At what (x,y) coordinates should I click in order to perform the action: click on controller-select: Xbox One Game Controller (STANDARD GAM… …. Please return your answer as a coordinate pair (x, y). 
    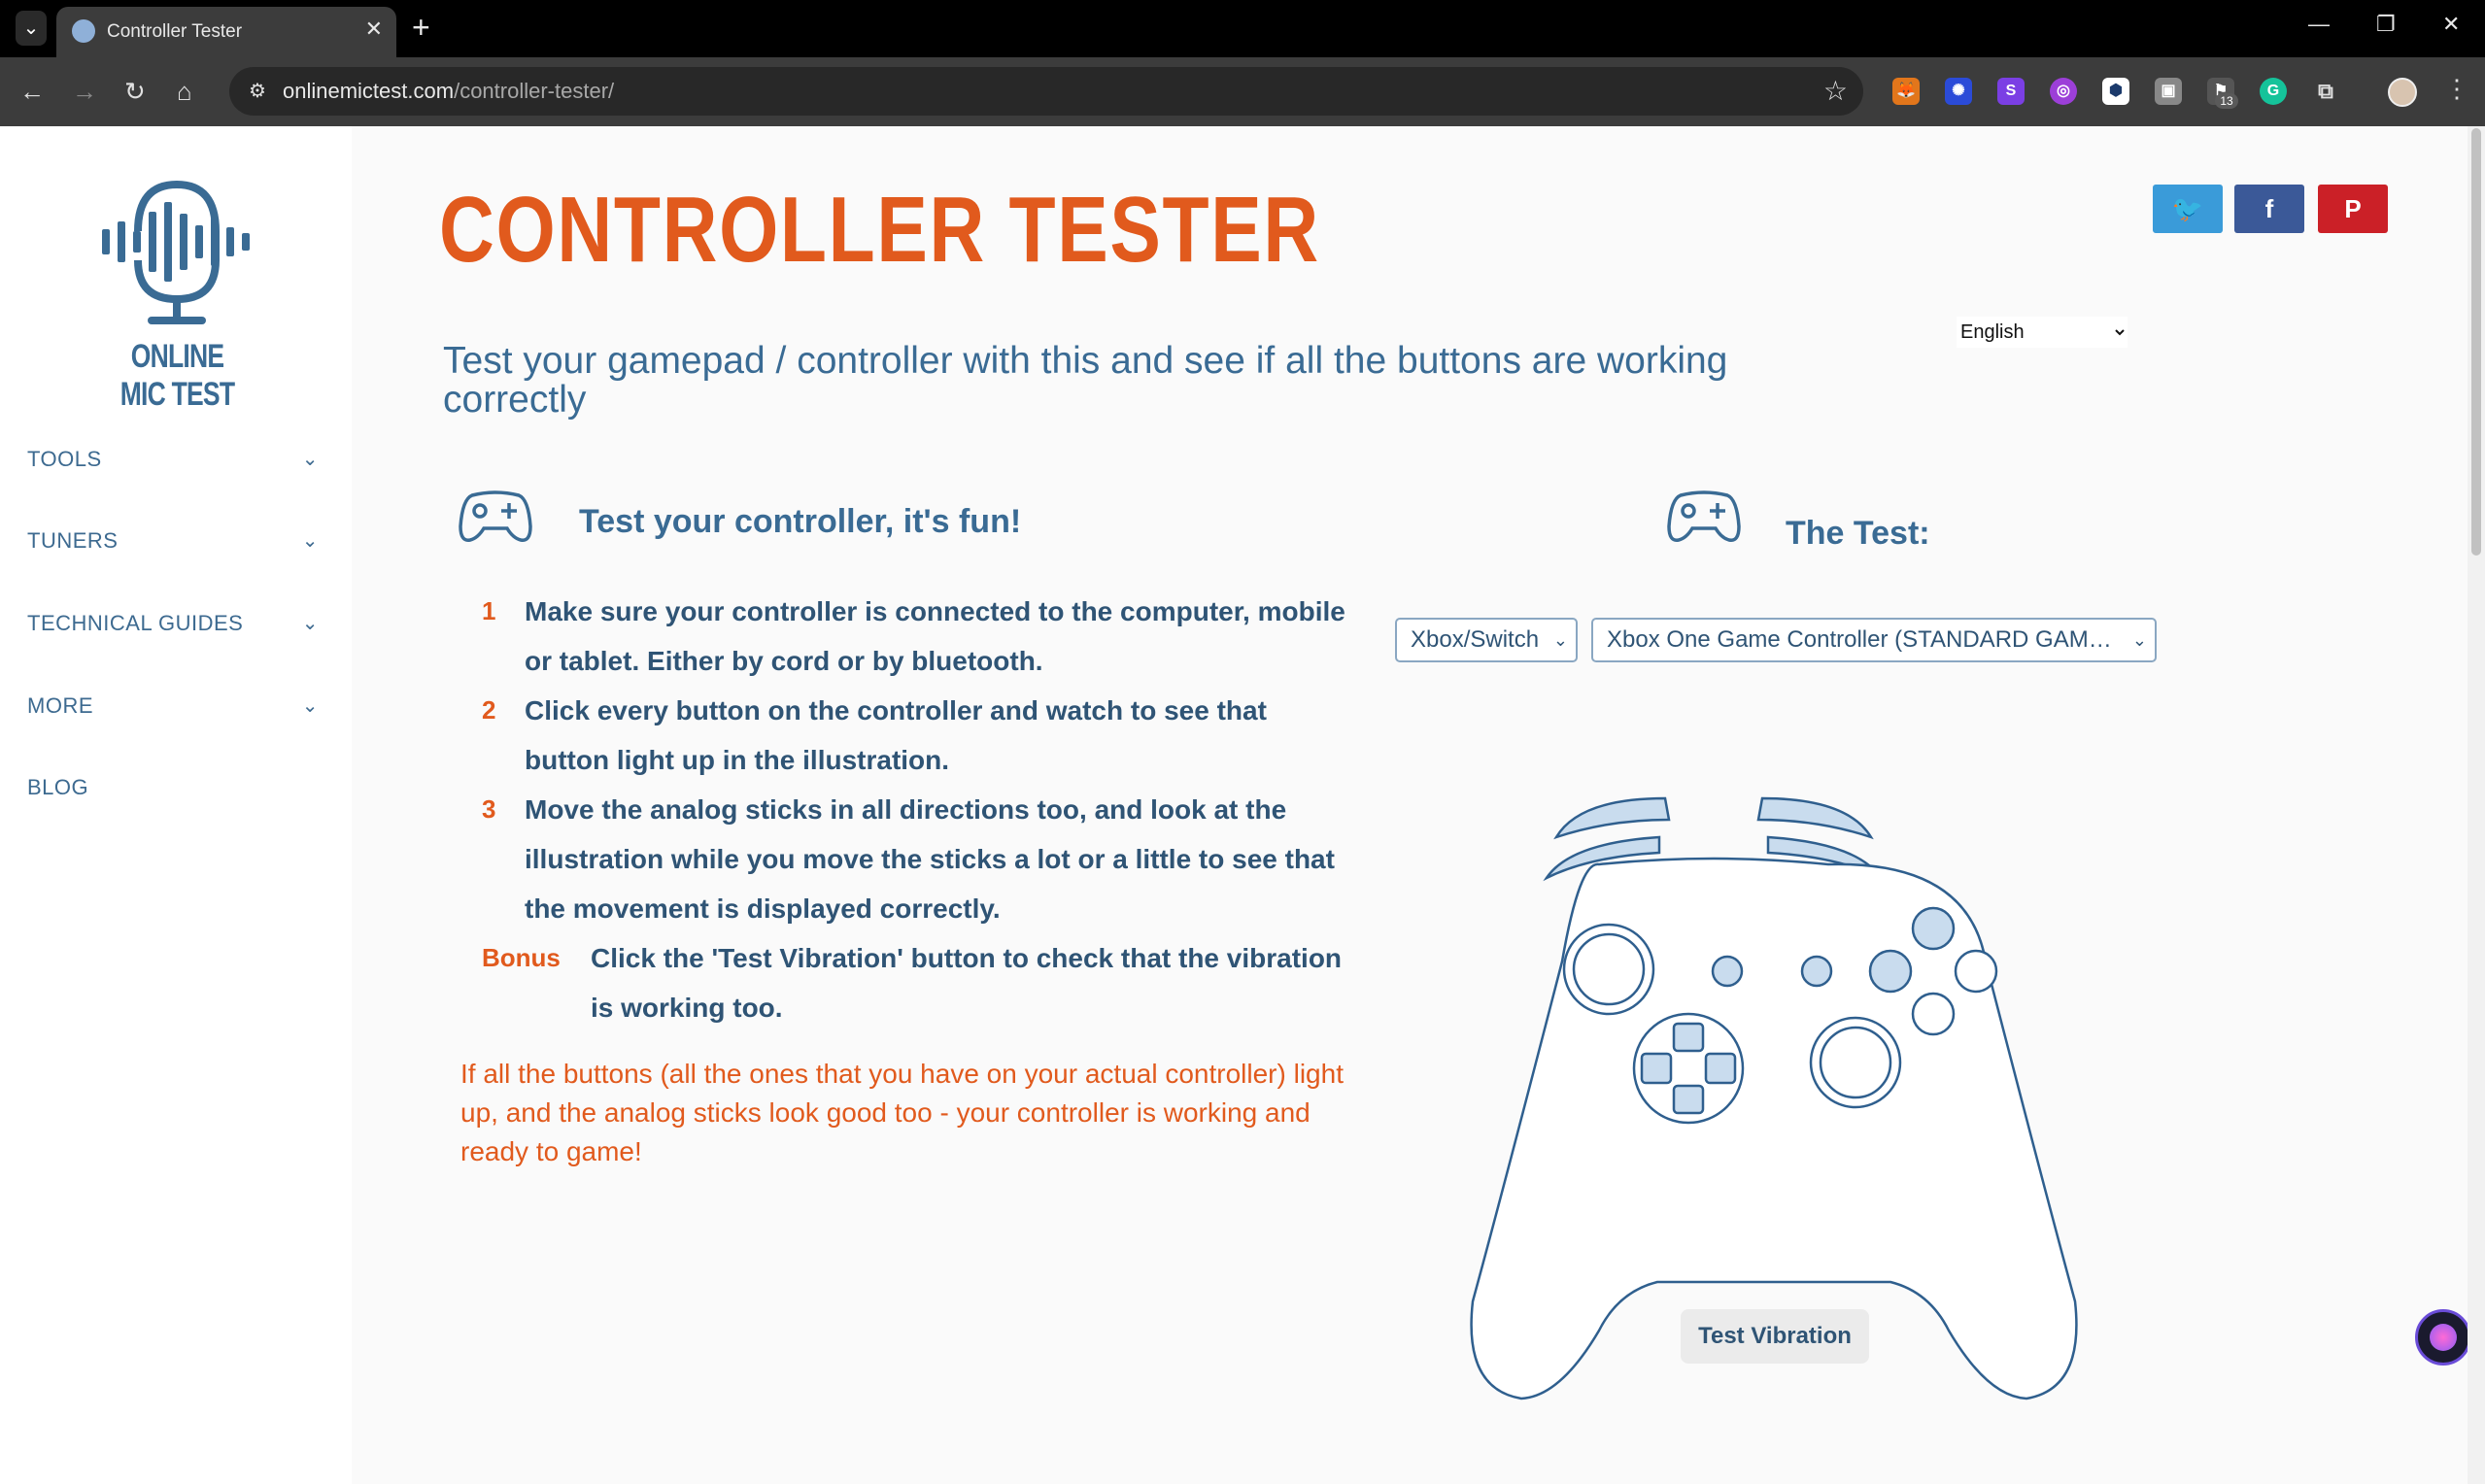
    Looking at the image, I should click on (1874, 640).